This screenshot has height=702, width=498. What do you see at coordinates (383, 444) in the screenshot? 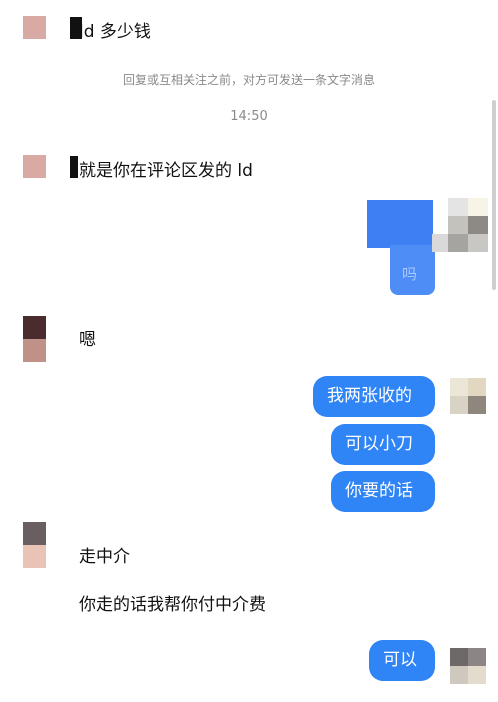
I see `outgoing-message: 可以小刀` at bounding box center [383, 444].